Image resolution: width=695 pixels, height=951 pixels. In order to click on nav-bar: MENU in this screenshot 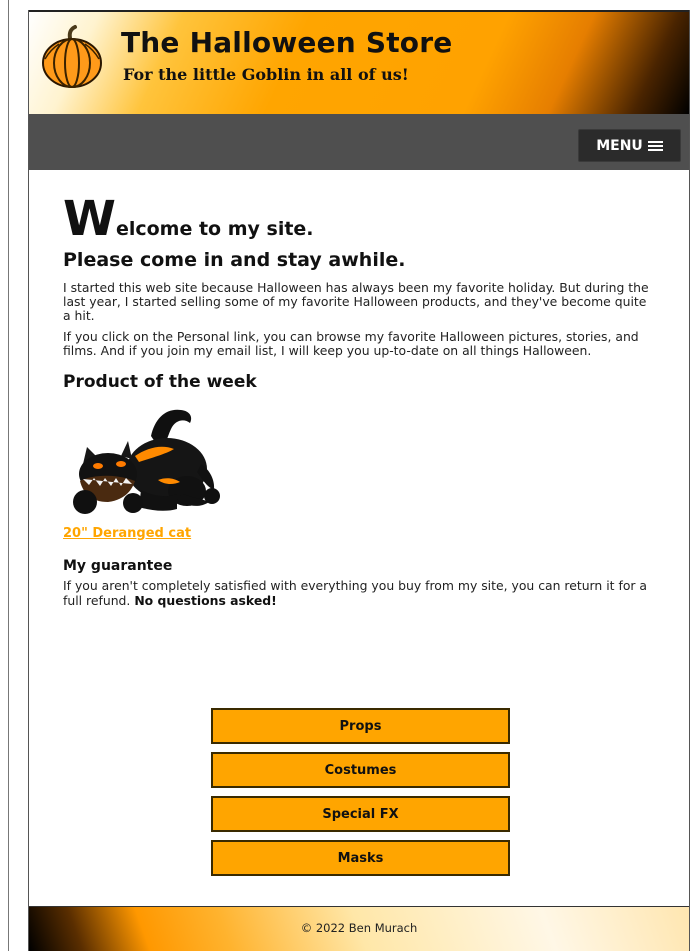, I will do `click(359, 142)`.